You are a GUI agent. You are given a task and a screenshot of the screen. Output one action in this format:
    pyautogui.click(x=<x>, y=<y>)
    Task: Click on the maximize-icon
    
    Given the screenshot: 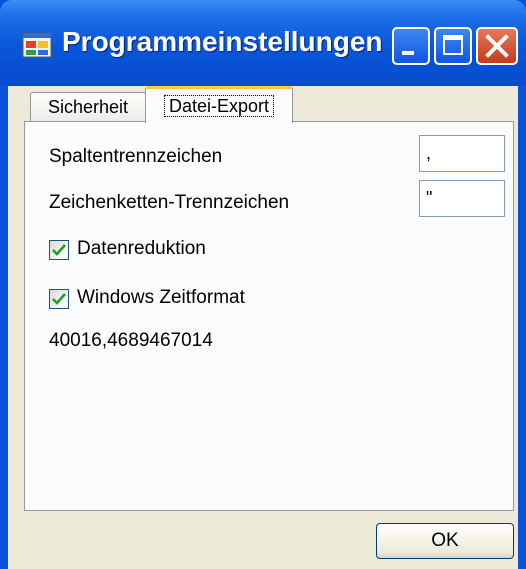 What is the action you would take?
    pyautogui.click(x=453, y=45)
    